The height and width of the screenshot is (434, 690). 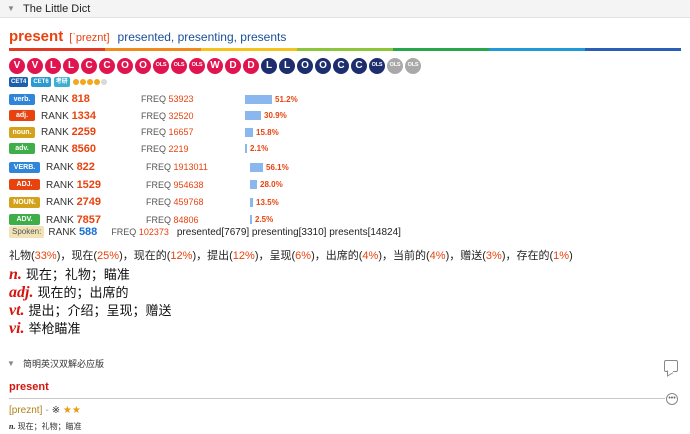 I want to click on phonetic: [ˈpreznt], so click(x=89, y=38).